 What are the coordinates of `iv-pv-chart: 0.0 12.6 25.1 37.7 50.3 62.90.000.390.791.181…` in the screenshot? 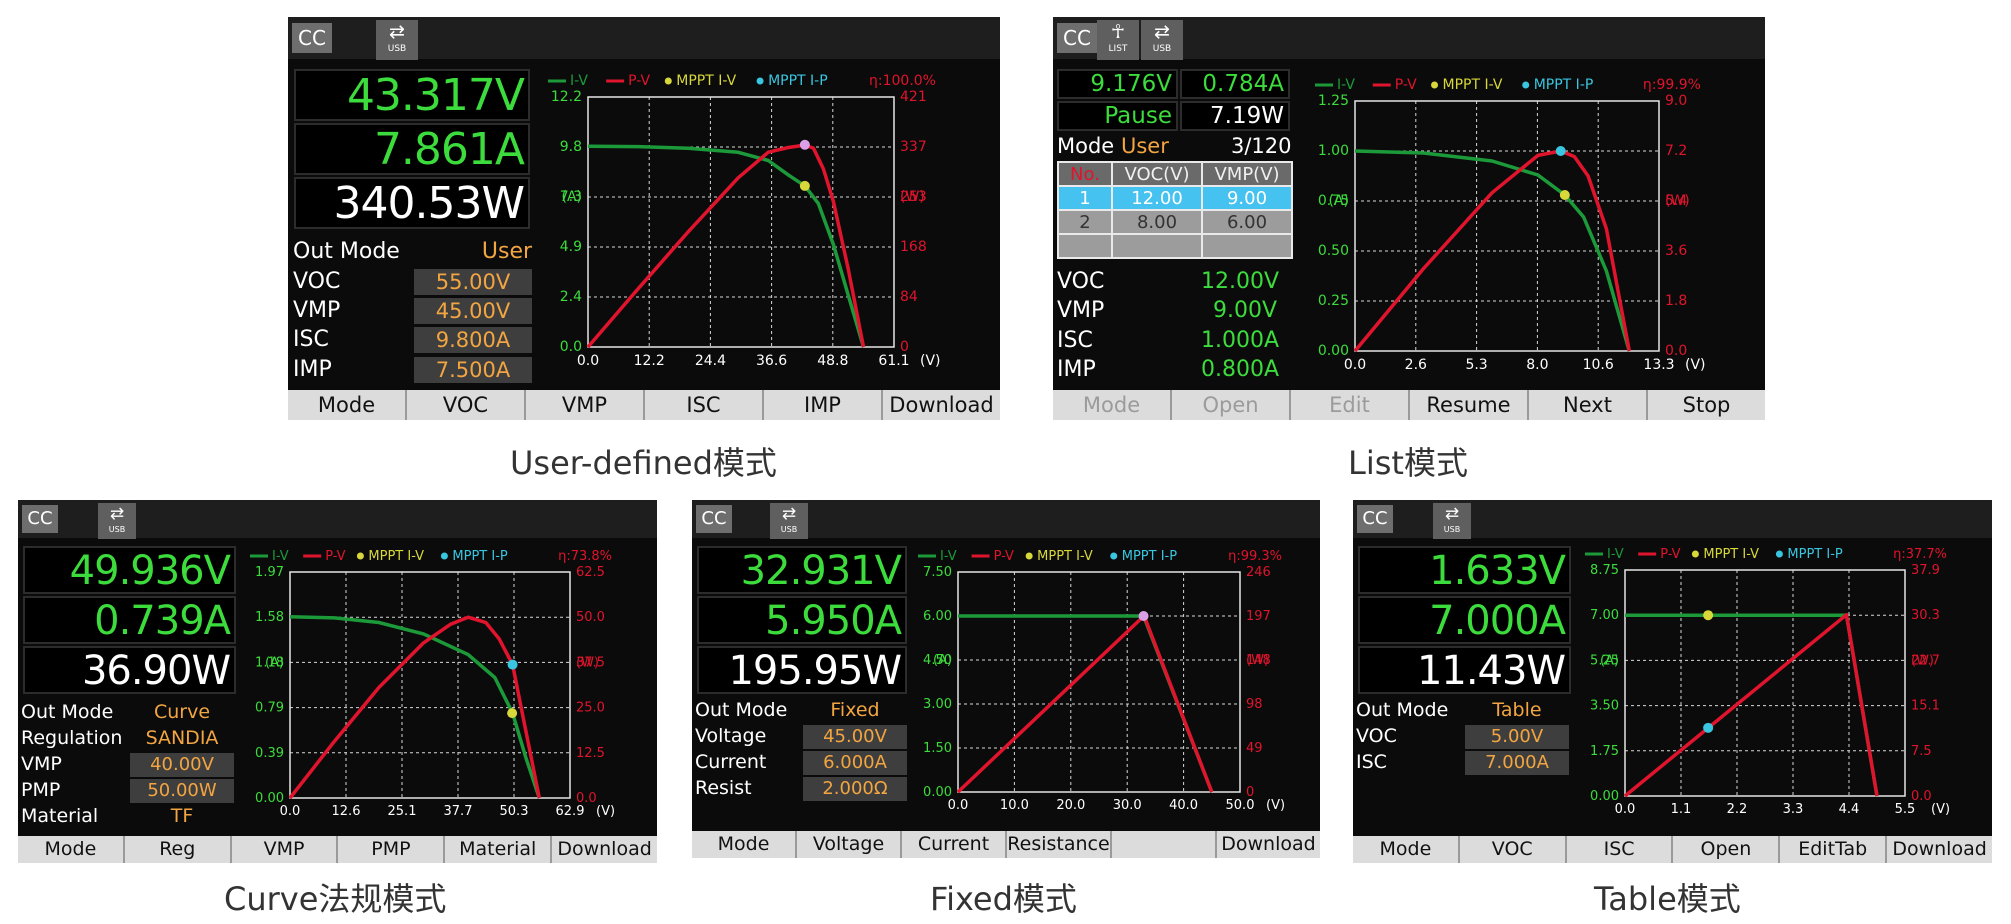 It's located at (432, 684).